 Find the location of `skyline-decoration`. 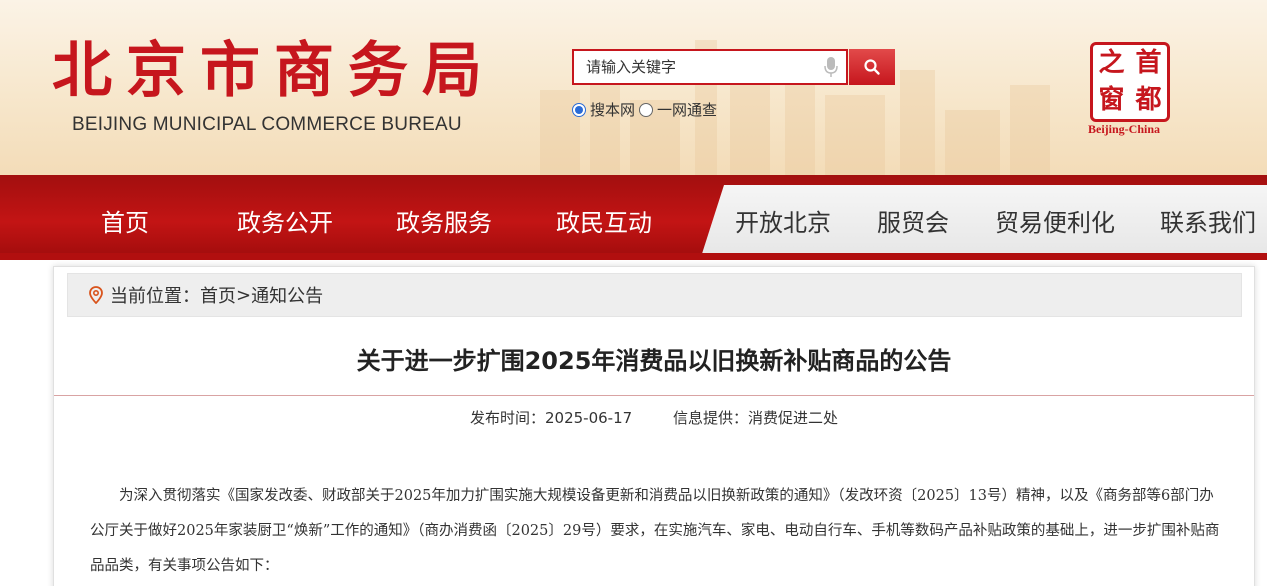

skyline-decoration is located at coordinates (795, 107).